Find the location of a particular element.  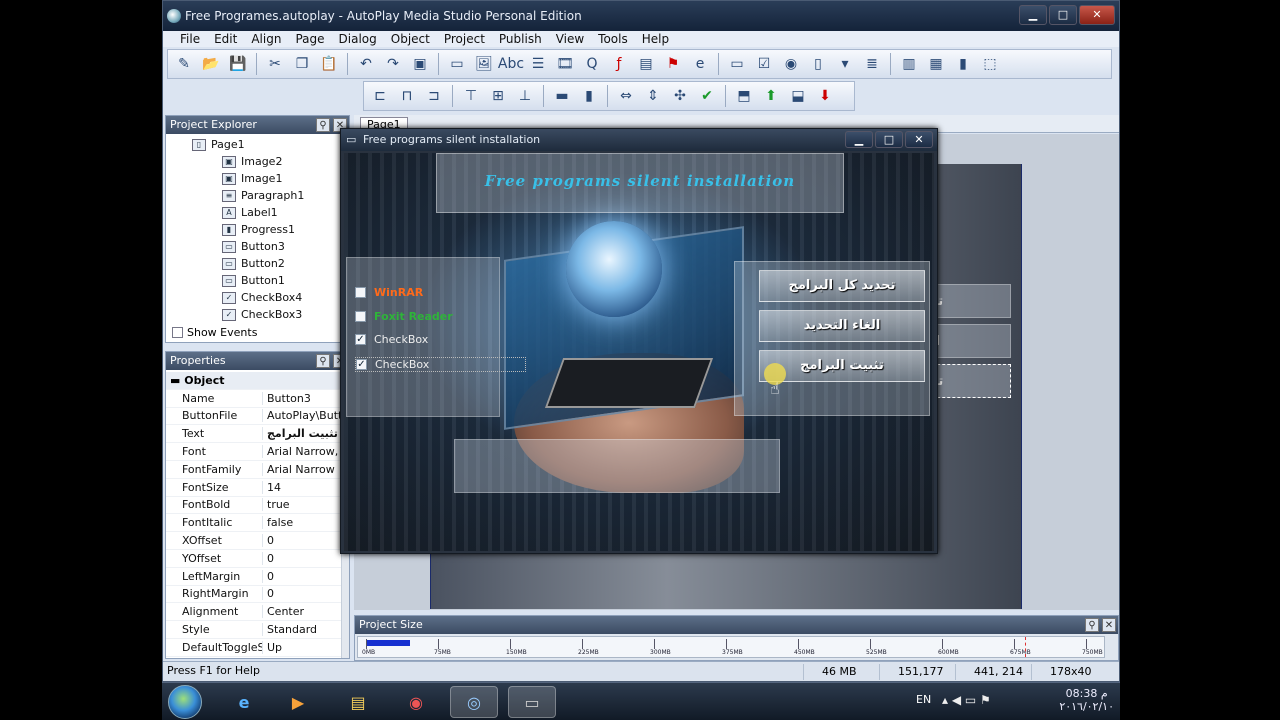

align-right-icon: ⊐ is located at coordinates (434, 96).